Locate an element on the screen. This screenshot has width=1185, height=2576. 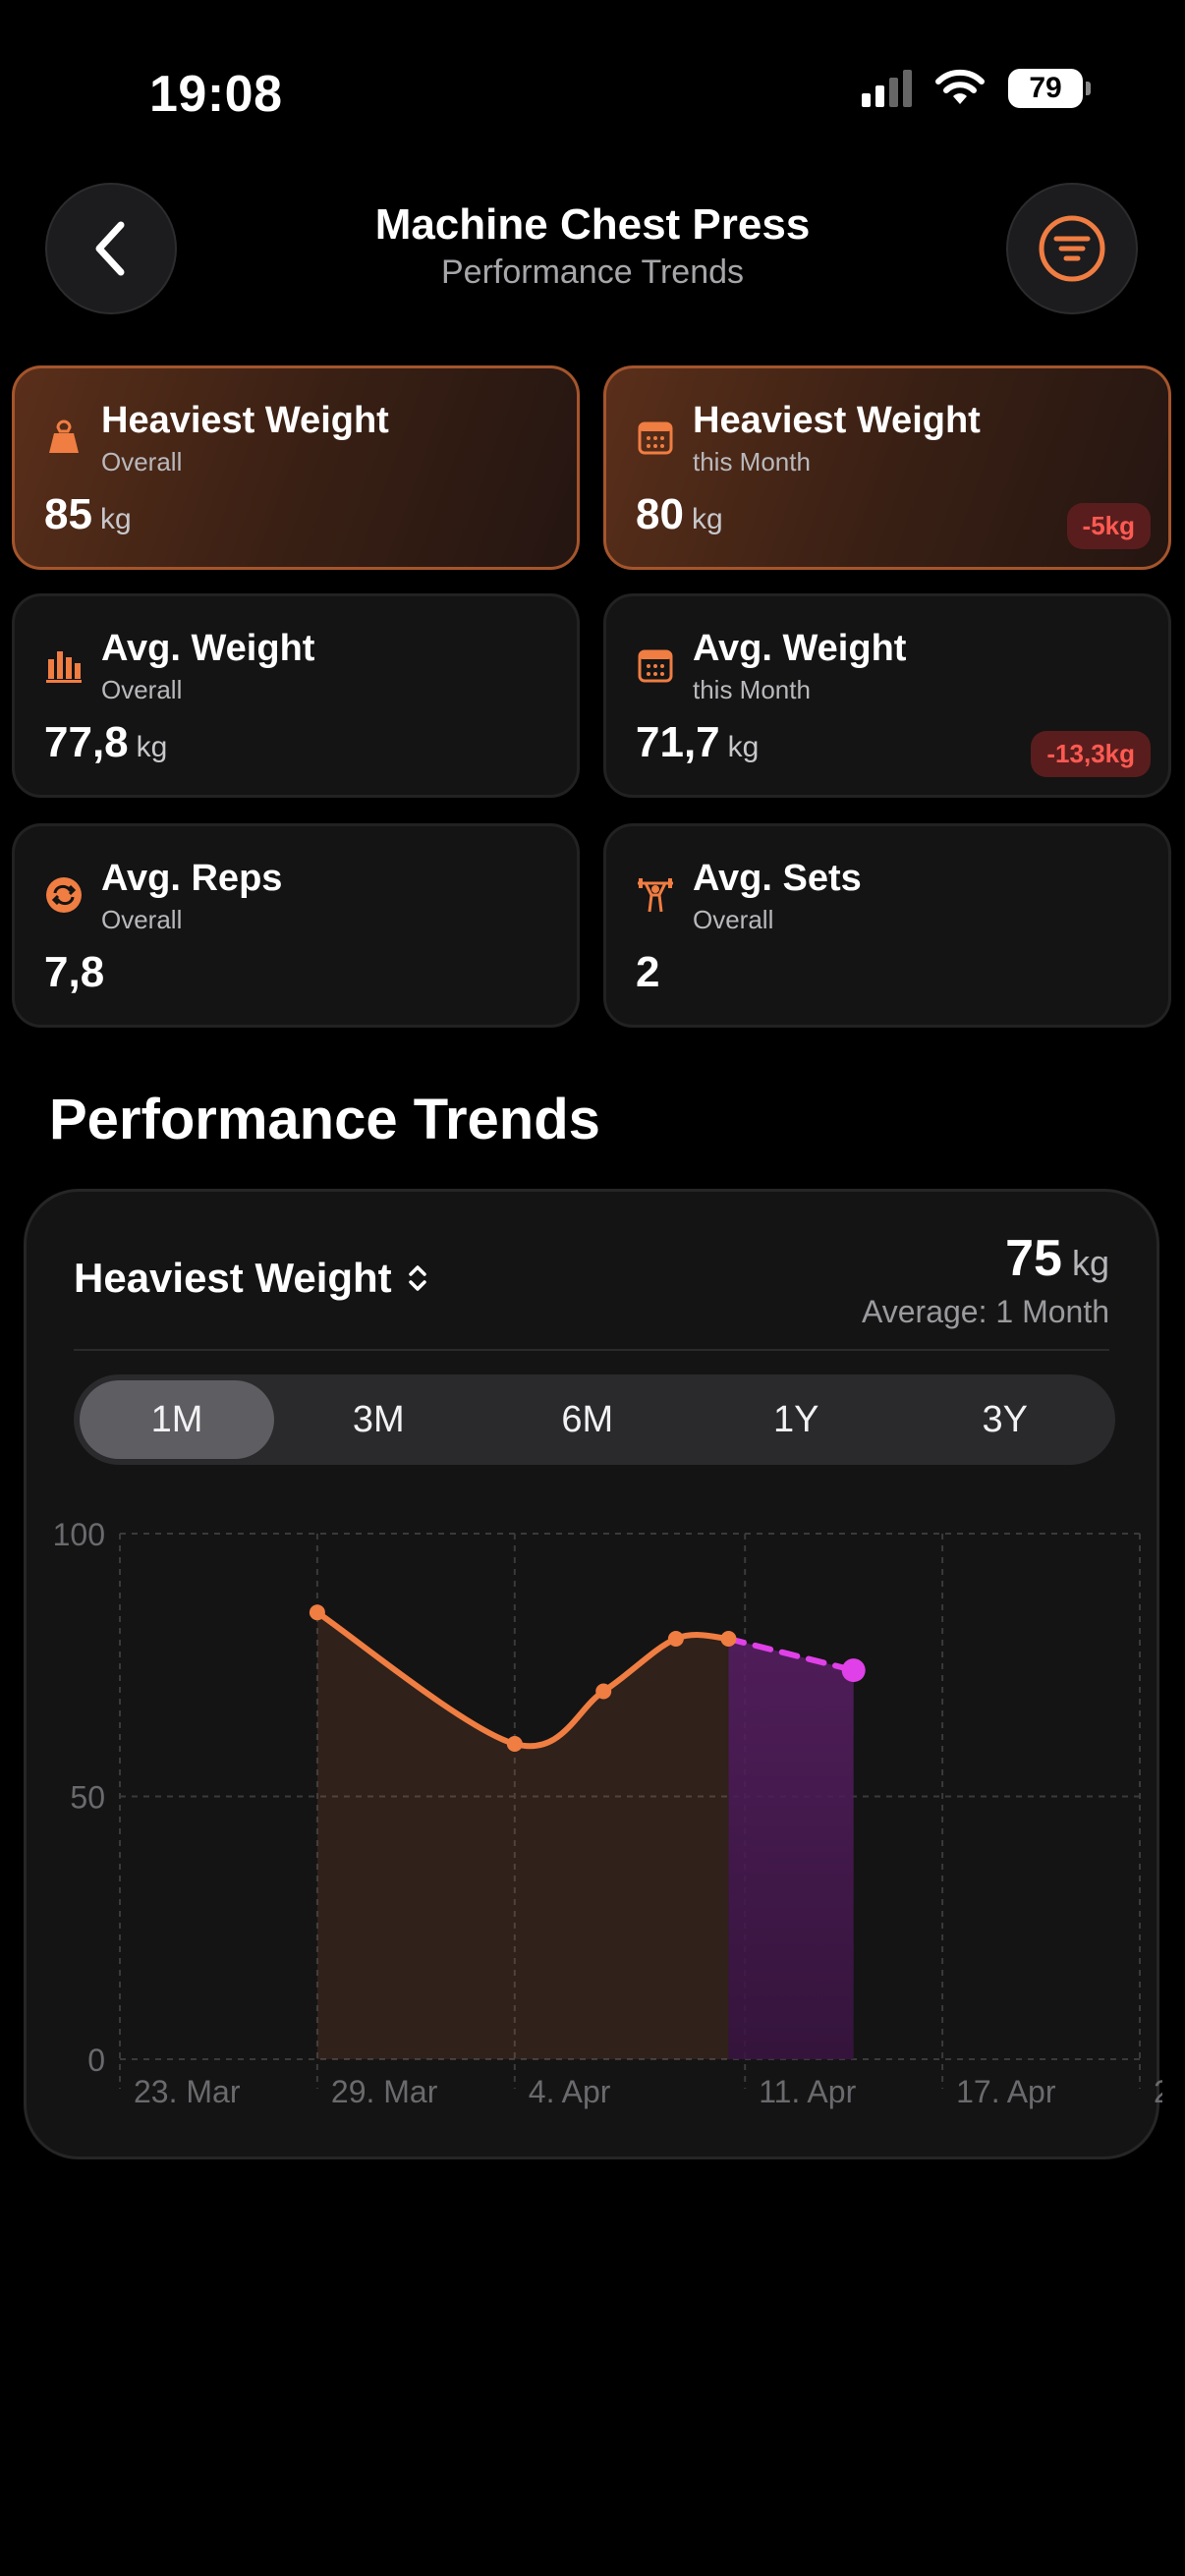
range-tab-6m: 6M is located at coordinates (588, 1419).